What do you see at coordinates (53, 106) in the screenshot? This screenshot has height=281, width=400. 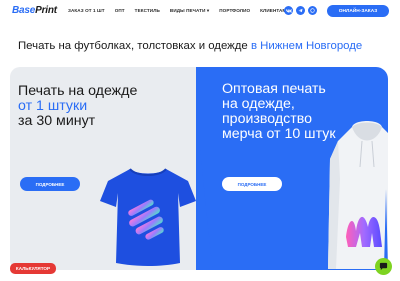 I see `retail-line-2: от 1 штуки` at bounding box center [53, 106].